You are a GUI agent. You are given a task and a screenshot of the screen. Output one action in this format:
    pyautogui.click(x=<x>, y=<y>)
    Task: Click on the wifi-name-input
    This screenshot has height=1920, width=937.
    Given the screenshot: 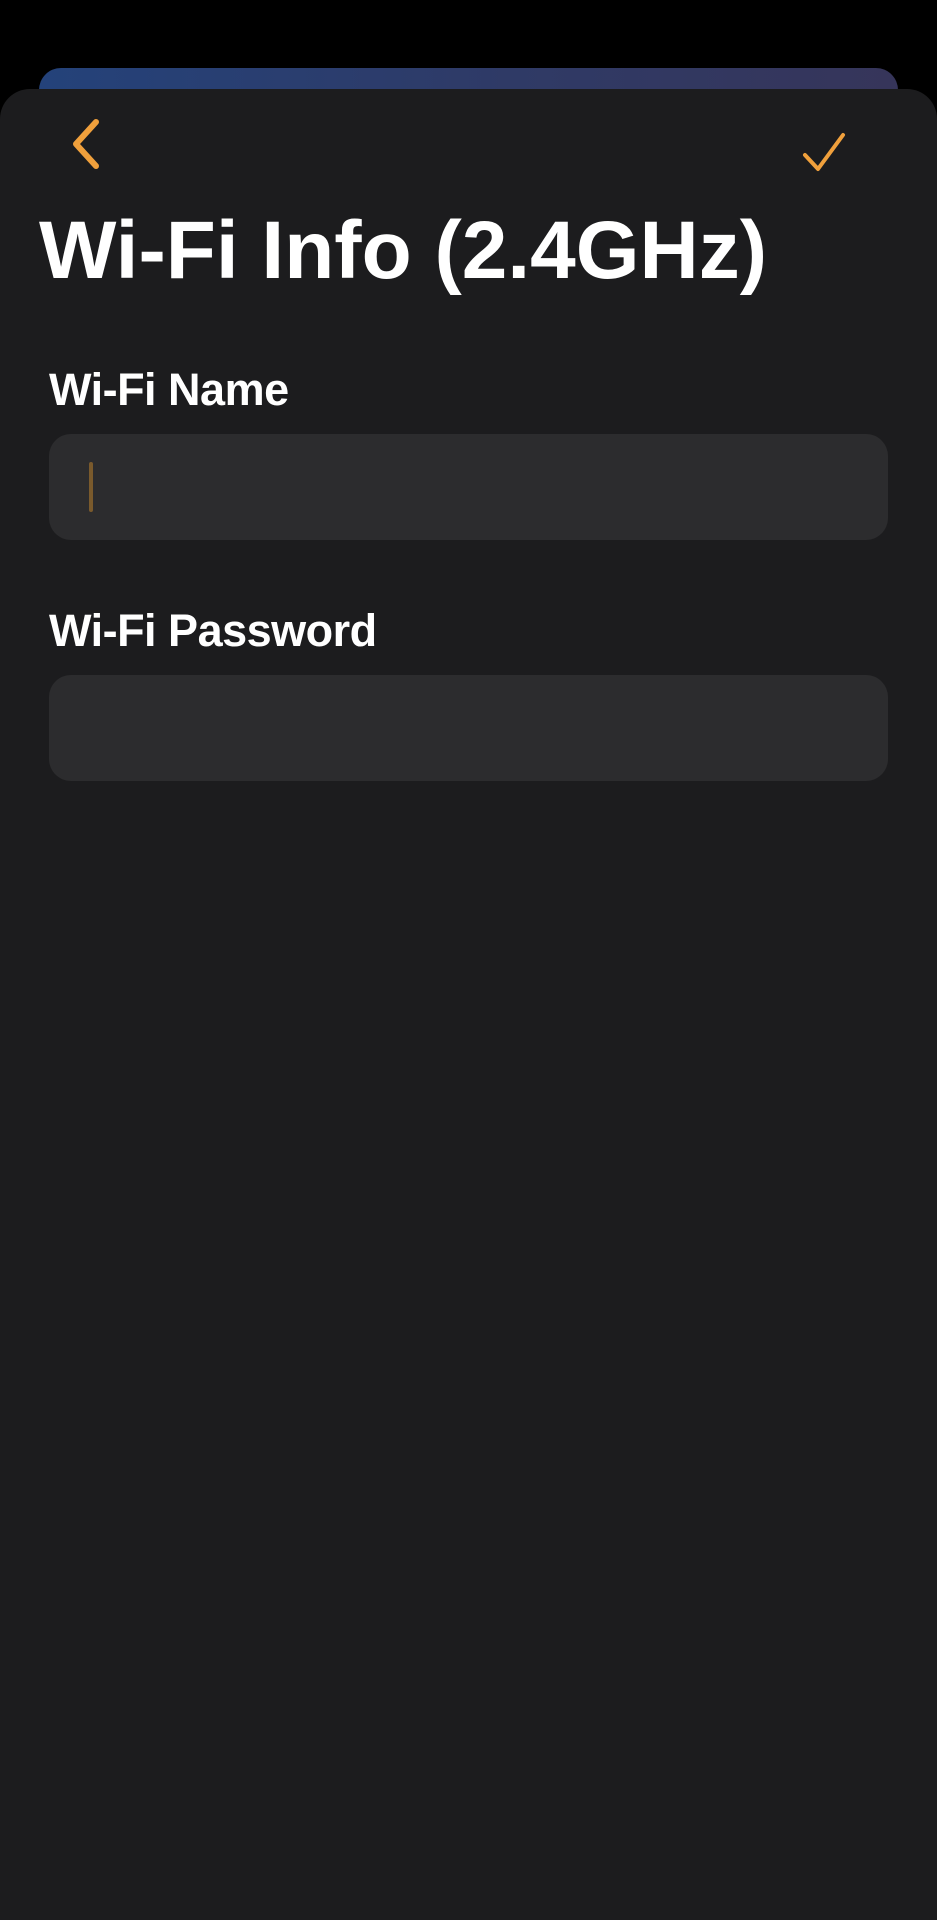 What is the action you would take?
    pyautogui.click(x=468, y=487)
    